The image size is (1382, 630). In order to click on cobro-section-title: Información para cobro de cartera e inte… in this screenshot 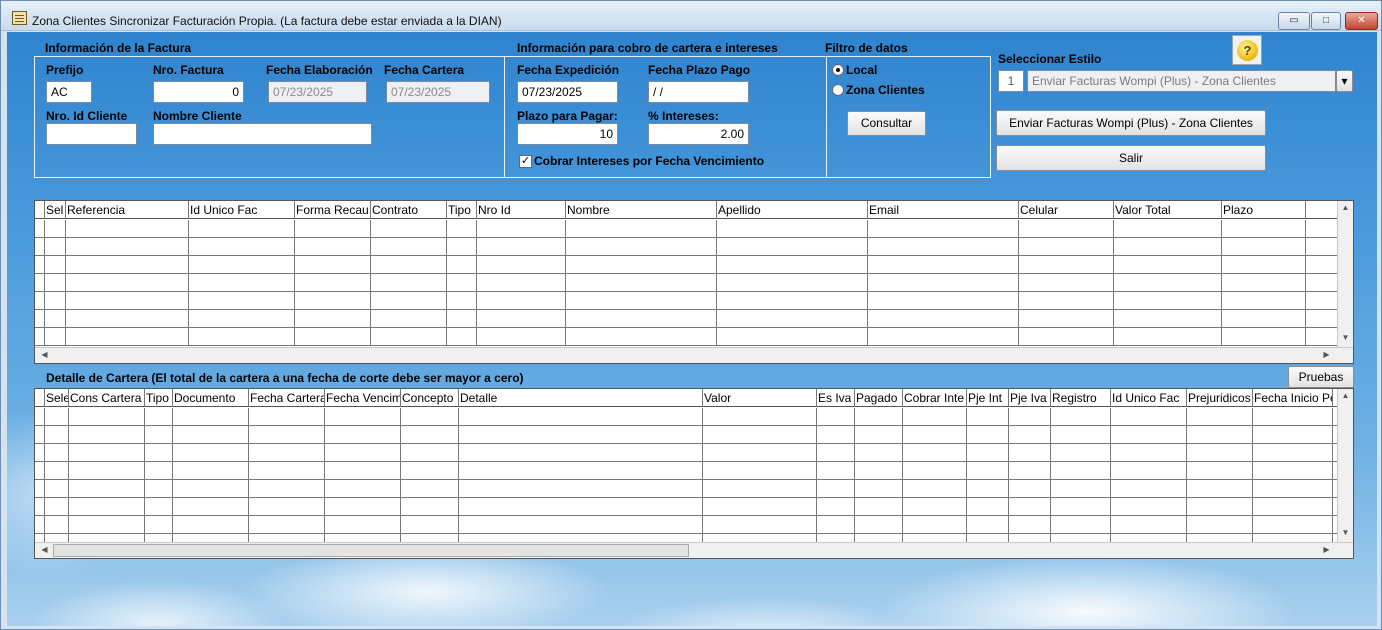, I will do `click(647, 48)`.